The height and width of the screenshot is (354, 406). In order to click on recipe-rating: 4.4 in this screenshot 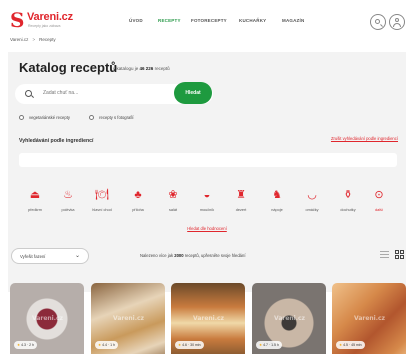, I will do `click(104, 345)`.